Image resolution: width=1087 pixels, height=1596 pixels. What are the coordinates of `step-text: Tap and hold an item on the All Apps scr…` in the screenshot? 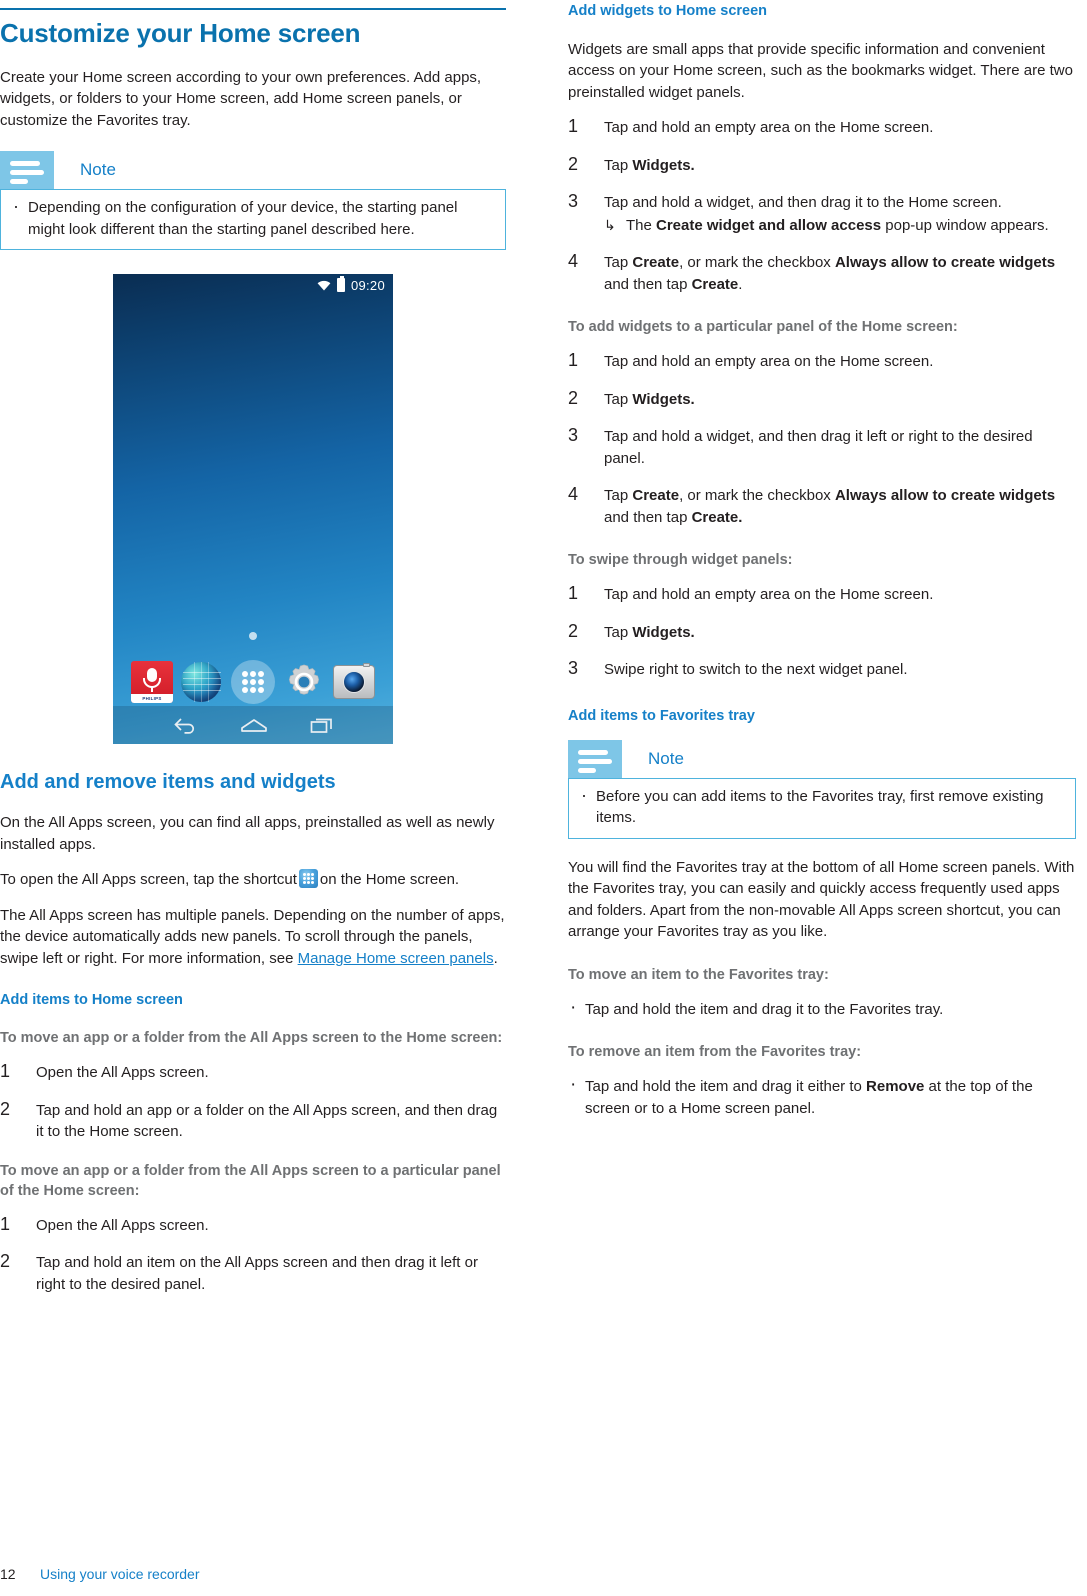 It's located at (257, 1273).